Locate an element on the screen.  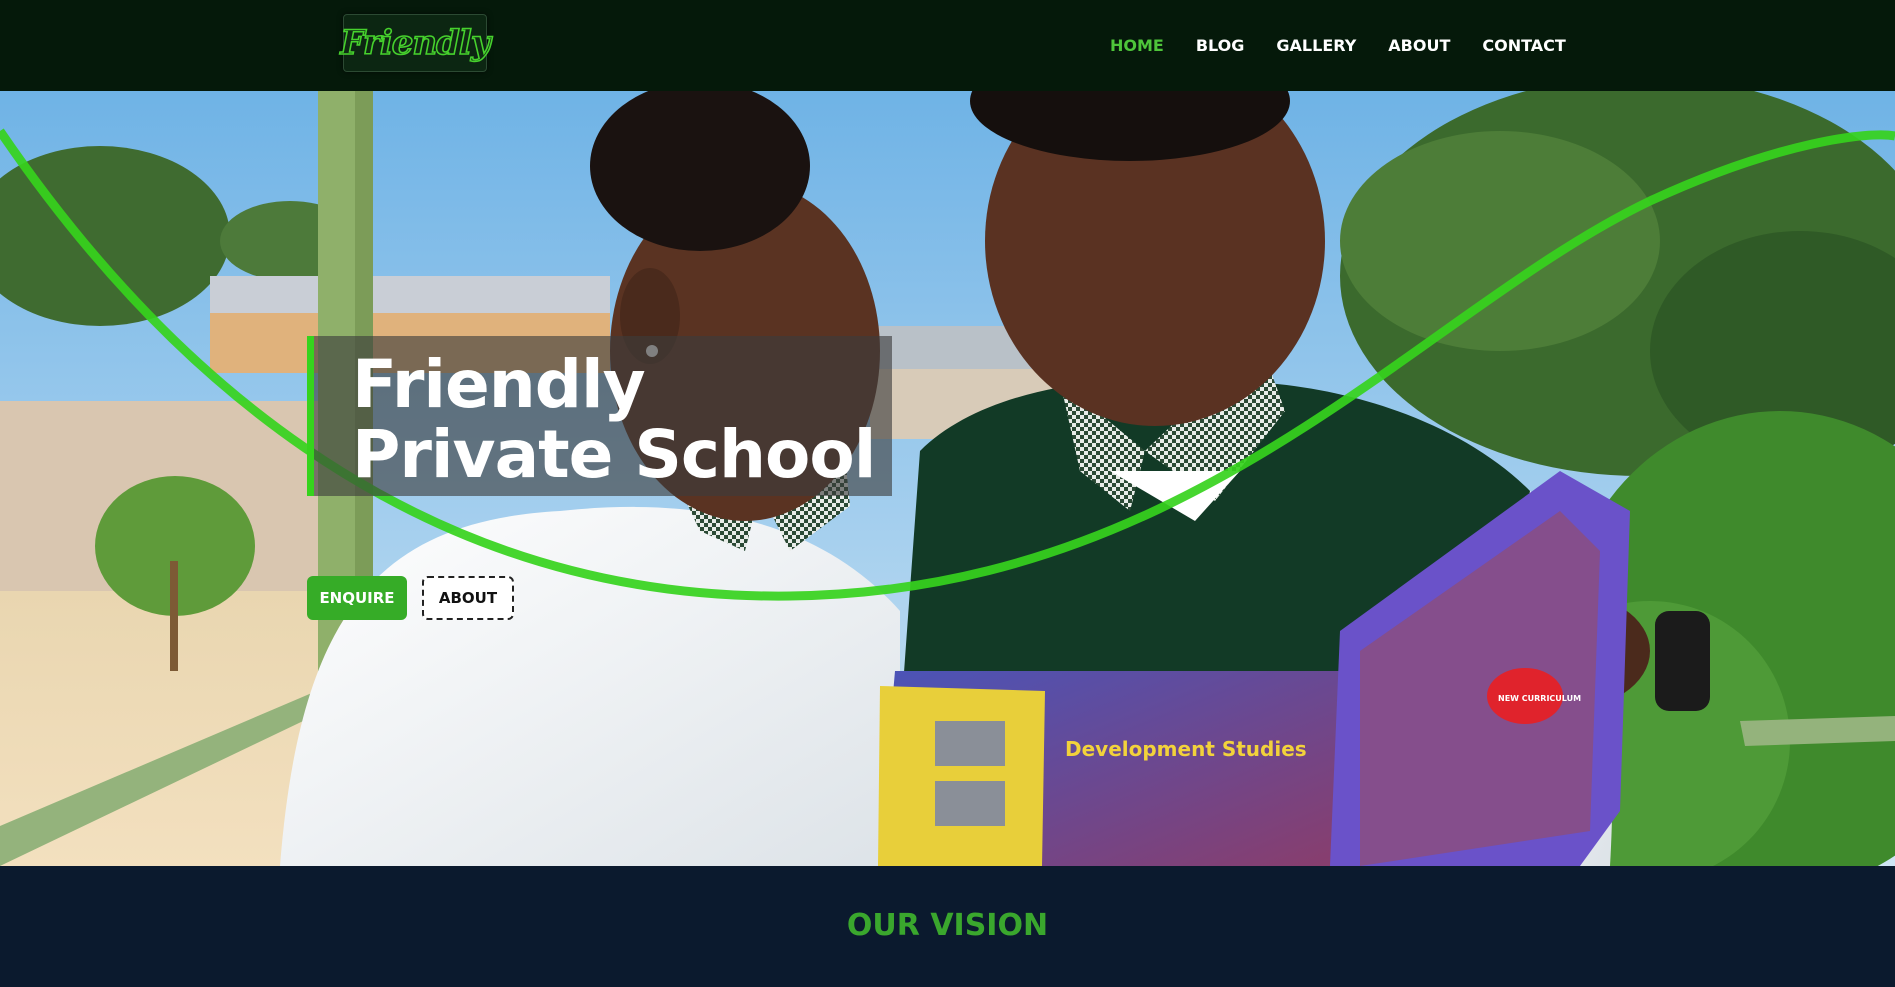
nav-blog-link: BLOG is located at coordinates (1220, 45).